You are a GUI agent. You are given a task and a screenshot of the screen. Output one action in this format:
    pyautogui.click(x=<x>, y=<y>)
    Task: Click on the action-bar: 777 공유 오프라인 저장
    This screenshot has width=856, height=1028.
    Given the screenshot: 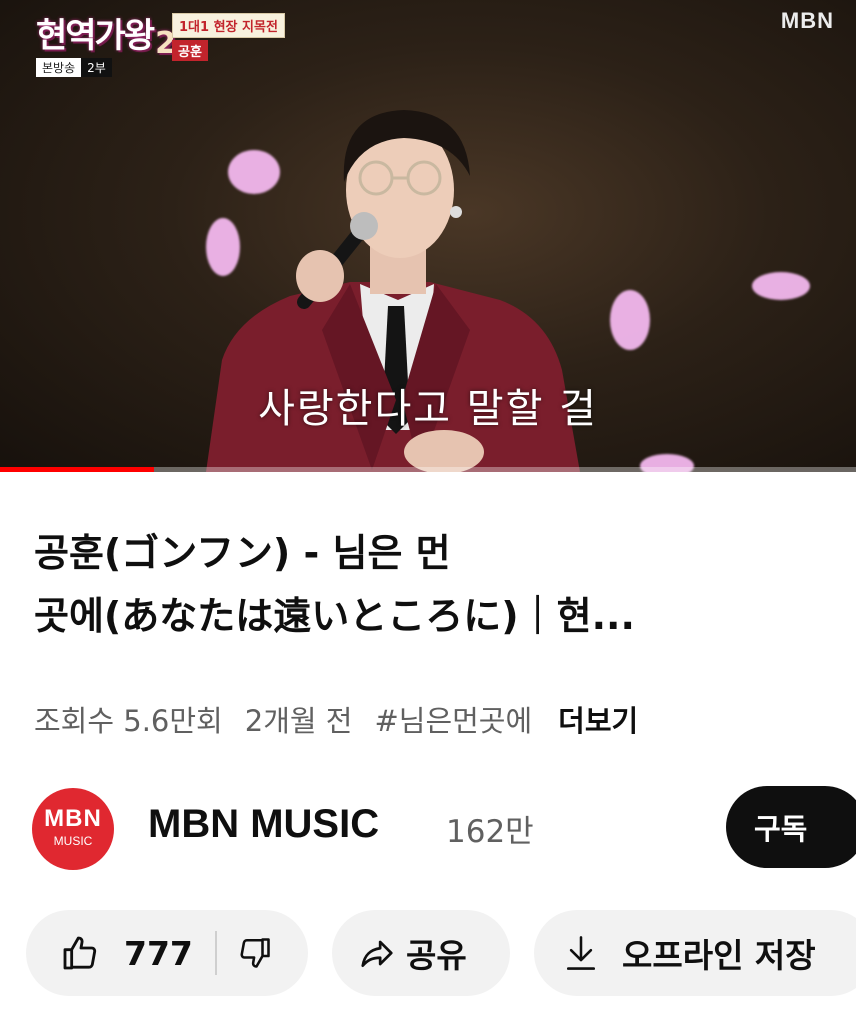 What is the action you would take?
    pyautogui.click(x=441, y=953)
    